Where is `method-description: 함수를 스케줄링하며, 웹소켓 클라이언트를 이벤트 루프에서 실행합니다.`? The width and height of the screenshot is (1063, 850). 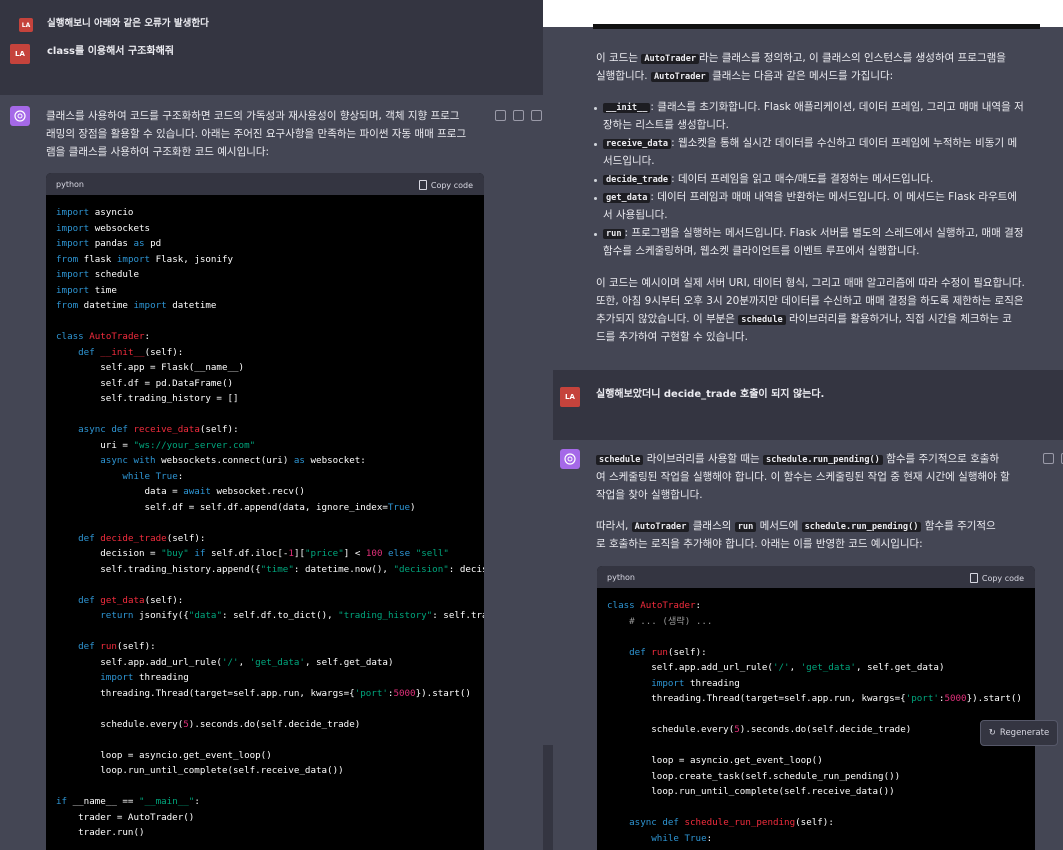
method-description: 함수를 스케줄링하며, 웹소켓 클라이언트를 이벤트 루프에서 실행합니다. is located at coordinates (761, 251).